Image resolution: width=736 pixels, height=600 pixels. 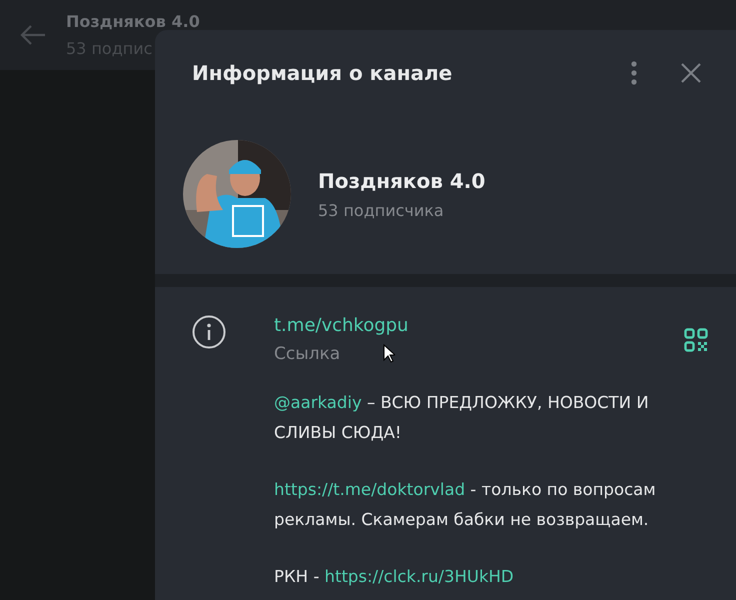 I want to click on info-icon, so click(x=209, y=332).